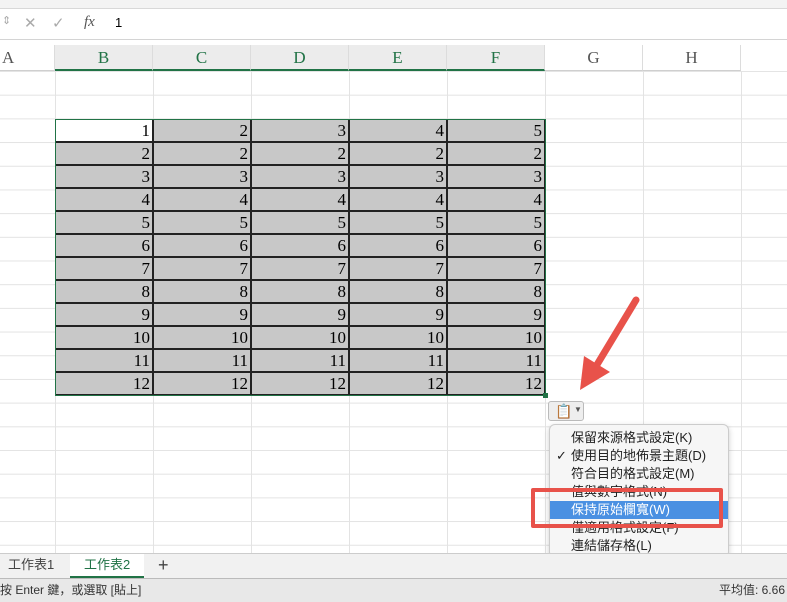 This screenshot has width=787, height=602. What do you see at coordinates (393, 590) in the screenshot?
I see `status-bar: 按 Enter 鍵，或選取 [貼上] 平均值: 6.66` at bounding box center [393, 590].